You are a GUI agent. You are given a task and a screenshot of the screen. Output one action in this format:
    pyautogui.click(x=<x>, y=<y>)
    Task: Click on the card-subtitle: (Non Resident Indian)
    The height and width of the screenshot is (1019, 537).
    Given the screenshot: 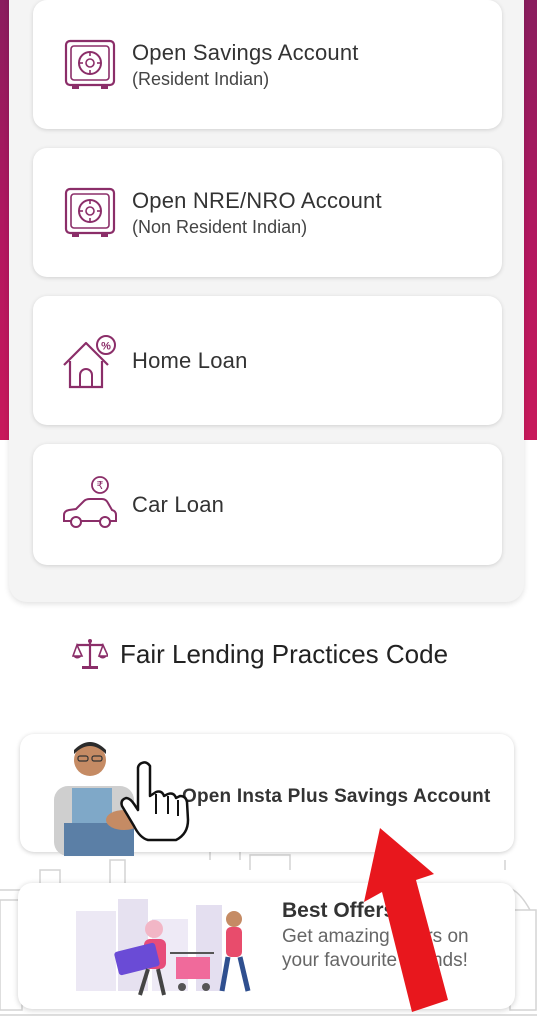 What is the action you would take?
    pyautogui.click(x=220, y=226)
    